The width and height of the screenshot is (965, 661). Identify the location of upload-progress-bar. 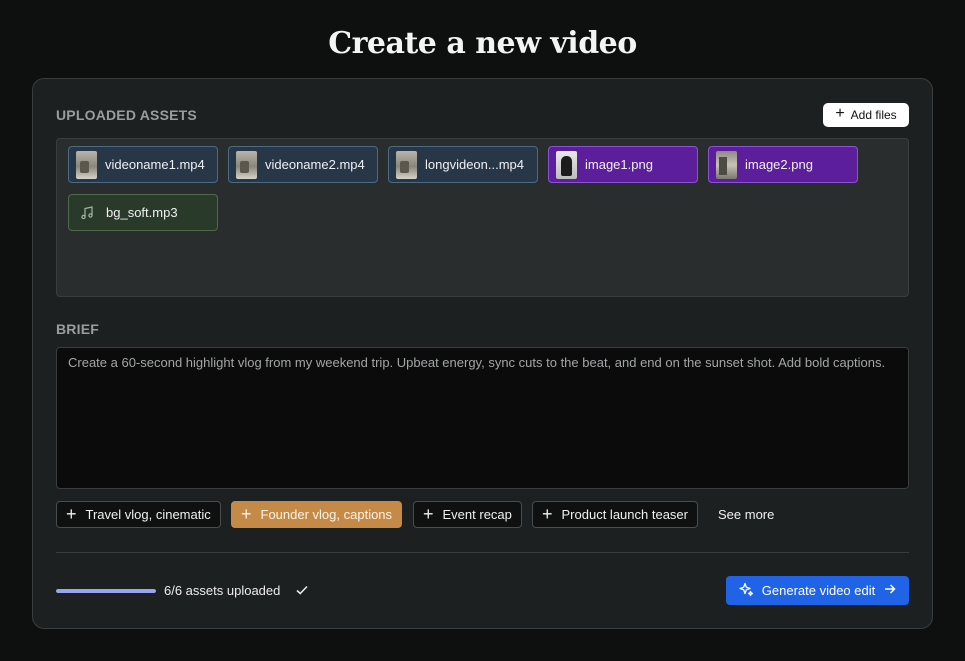
(106, 591).